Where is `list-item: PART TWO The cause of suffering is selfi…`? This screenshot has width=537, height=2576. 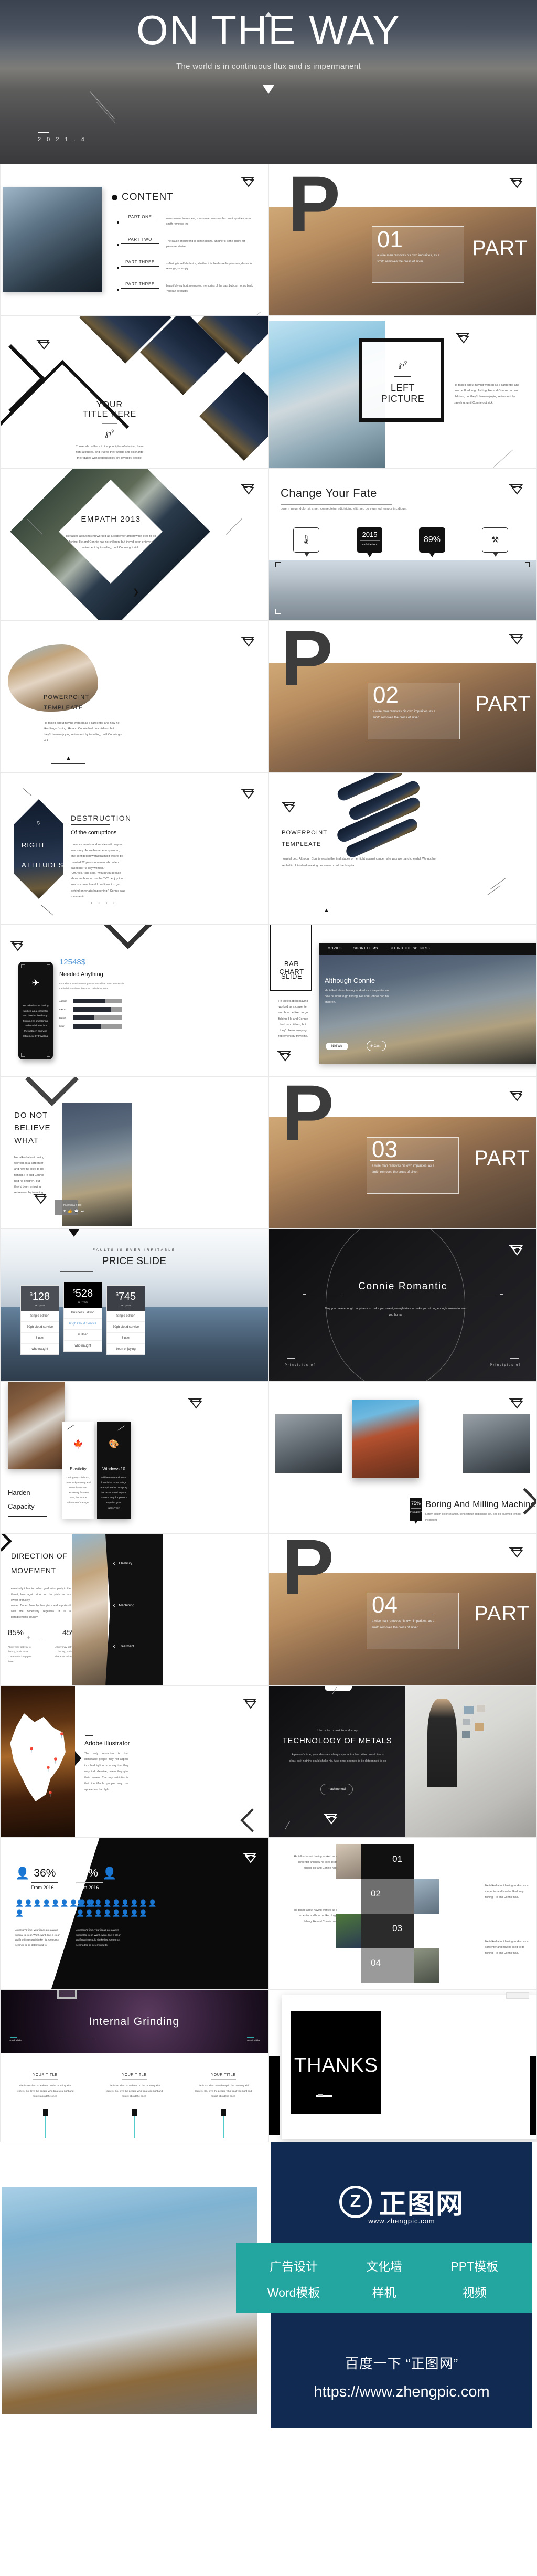
list-item: PART TWO The cause of suffering is selfi… is located at coordinates (190, 243).